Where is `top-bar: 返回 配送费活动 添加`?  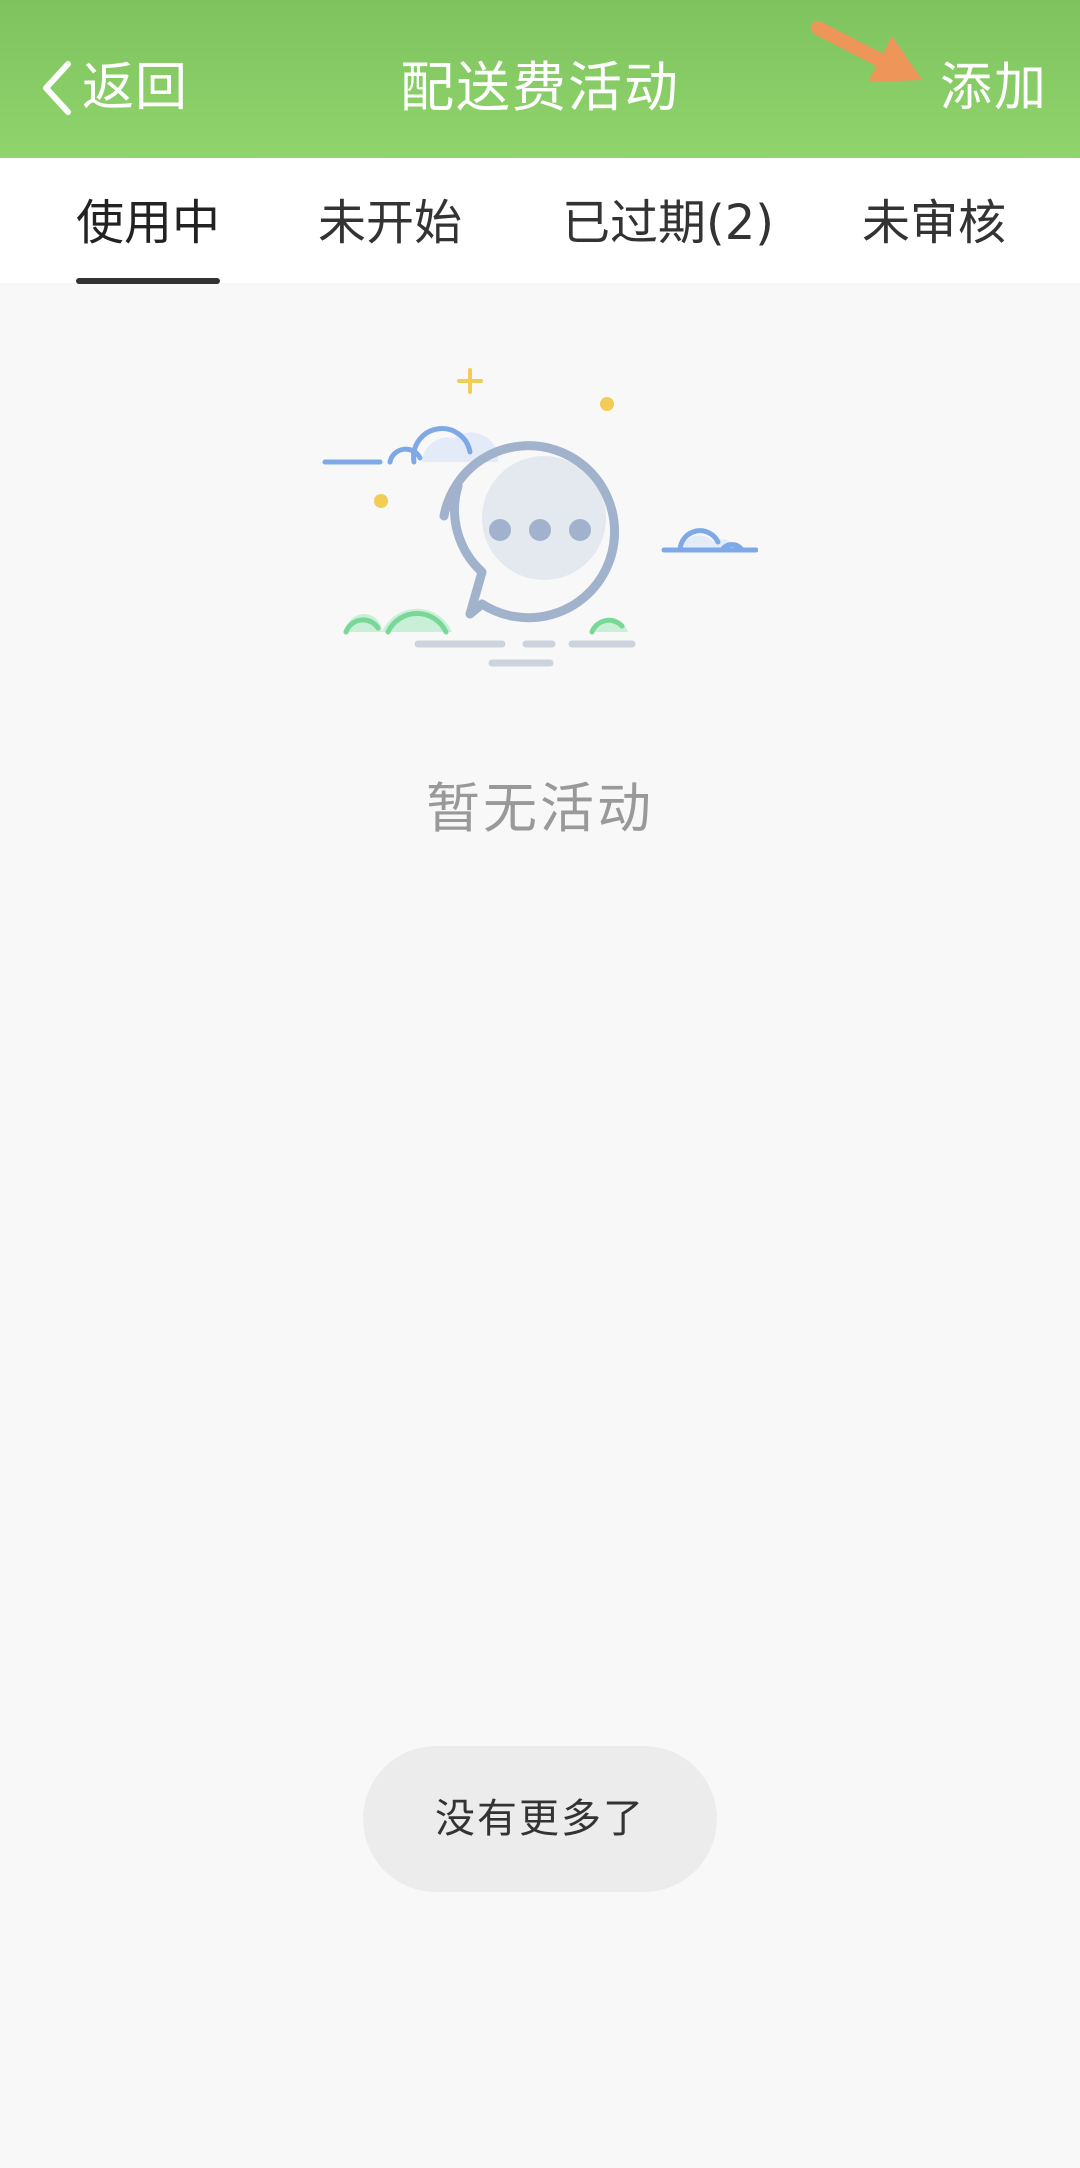
top-bar: 返回 配送费活动 添加 is located at coordinates (540, 79).